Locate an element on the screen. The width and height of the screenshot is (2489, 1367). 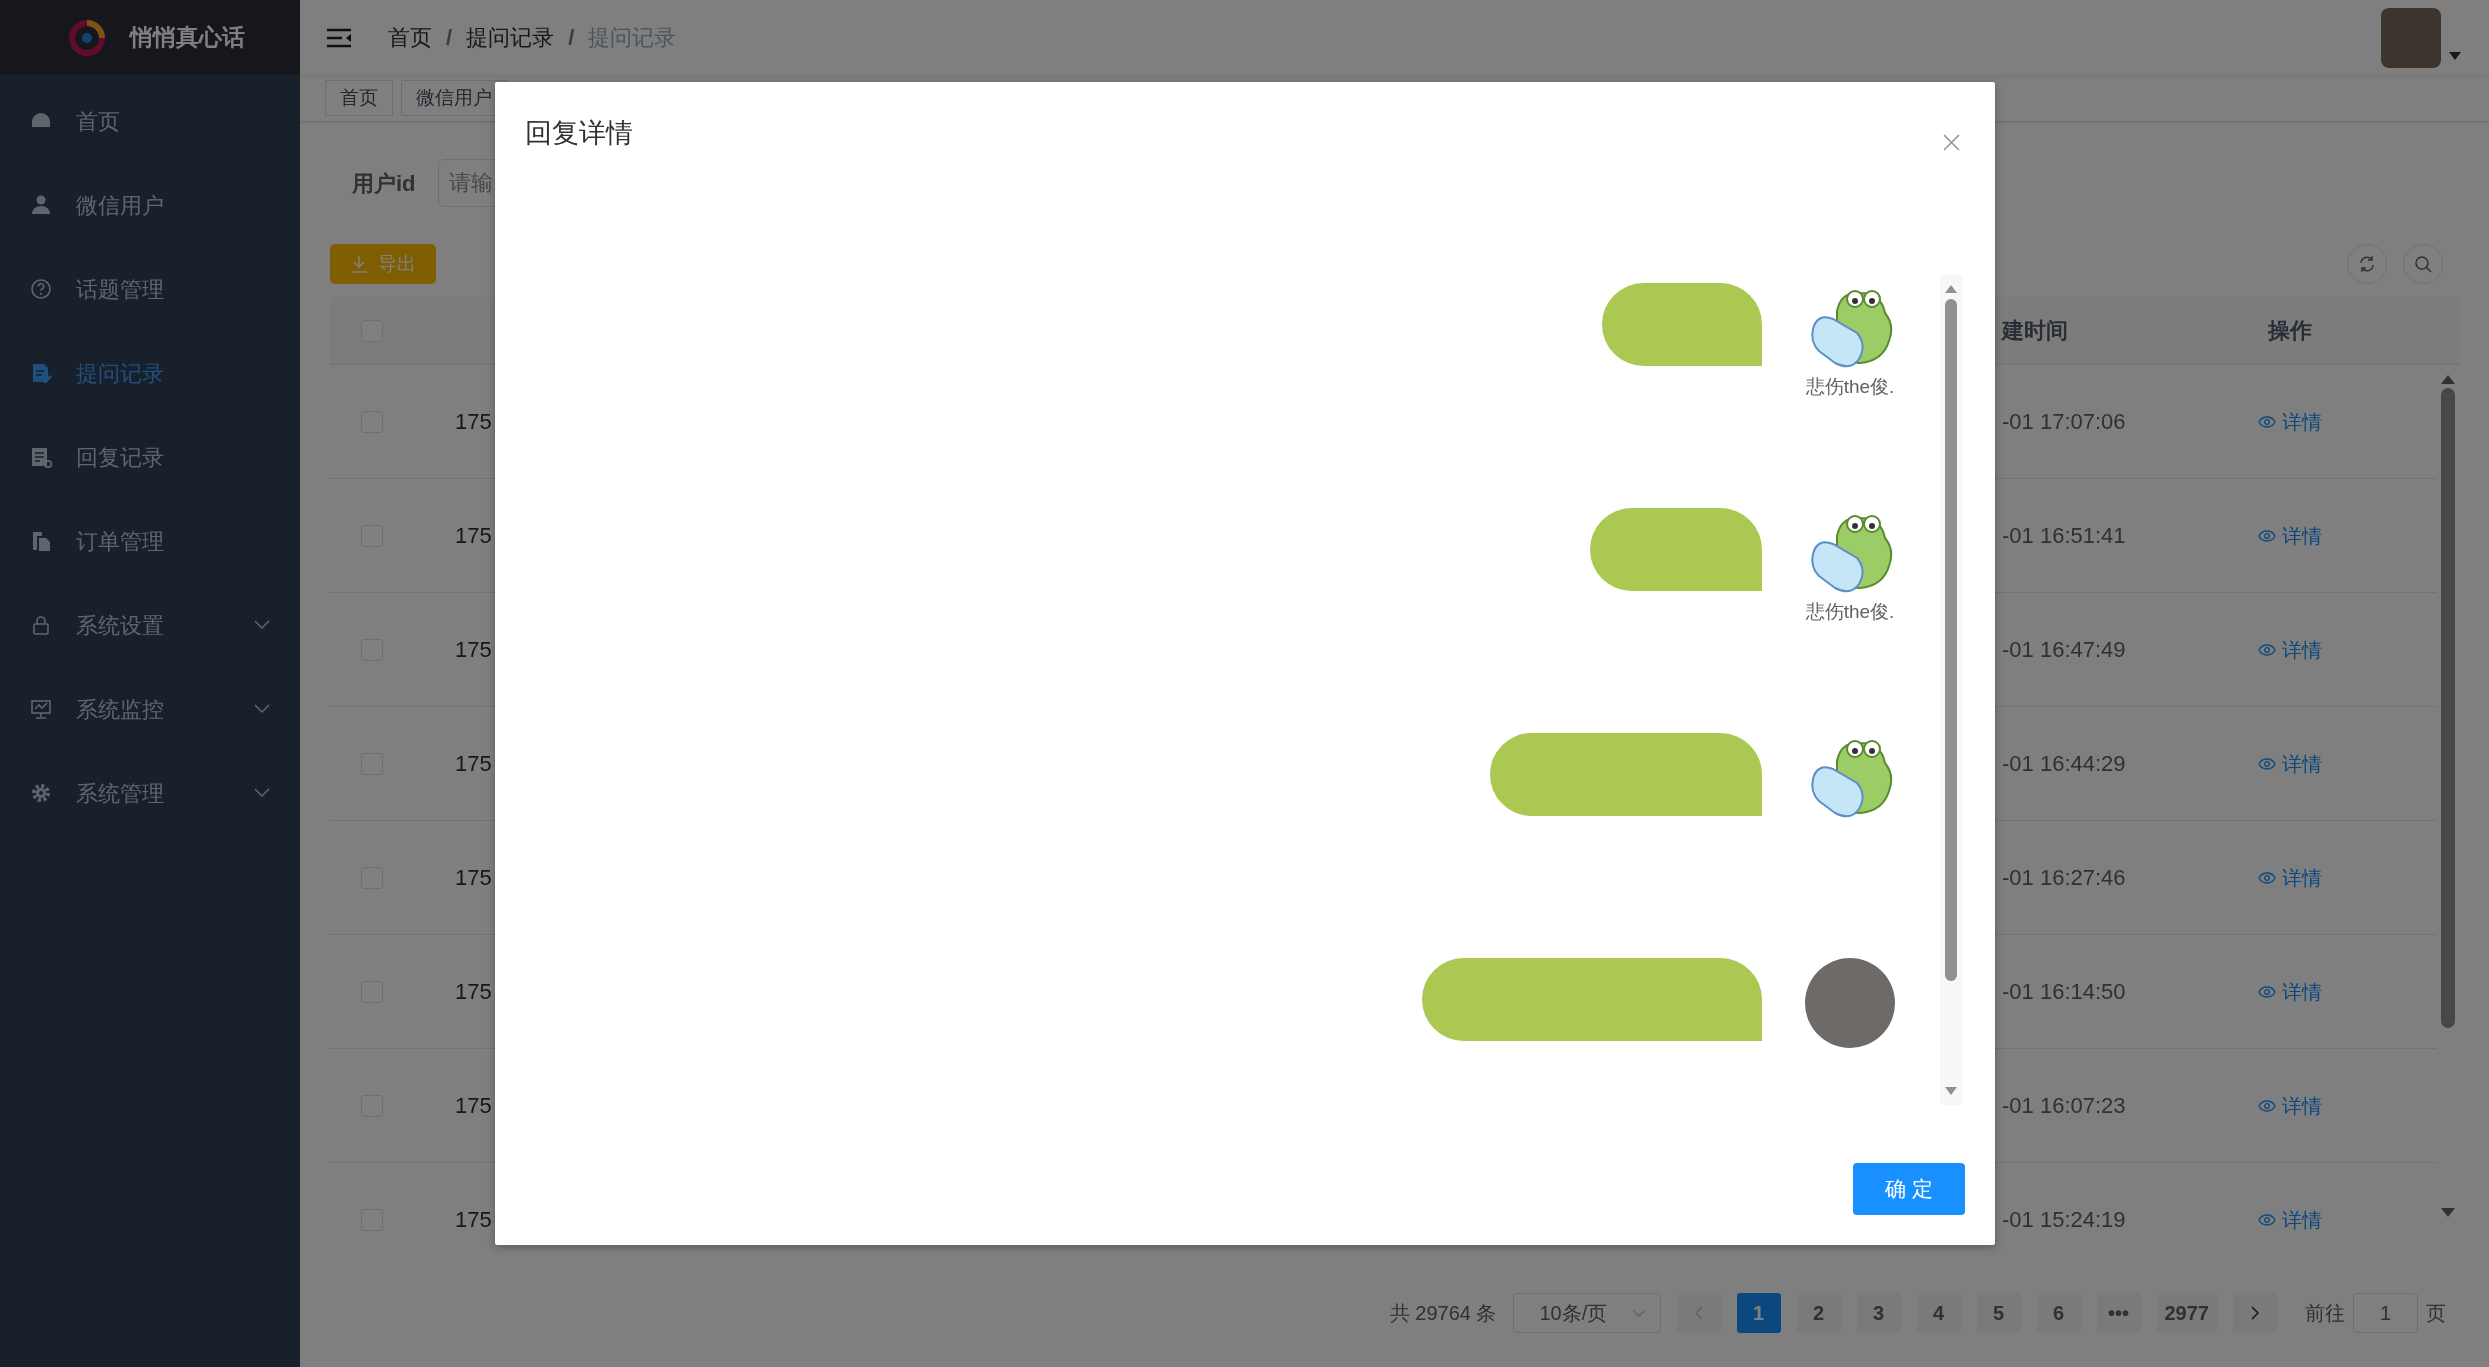
page-button: 3 is located at coordinates (1878, 1313).